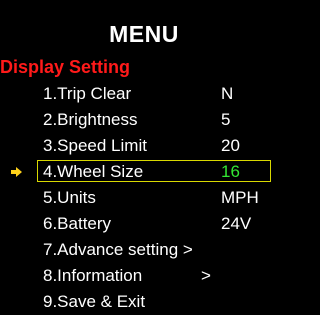 Image resolution: width=320 pixels, height=315 pixels. What do you see at coordinates (93, 275) in the screenshot?
I see `menu-item-label: 8.Information` at bounding box center [93, 275].